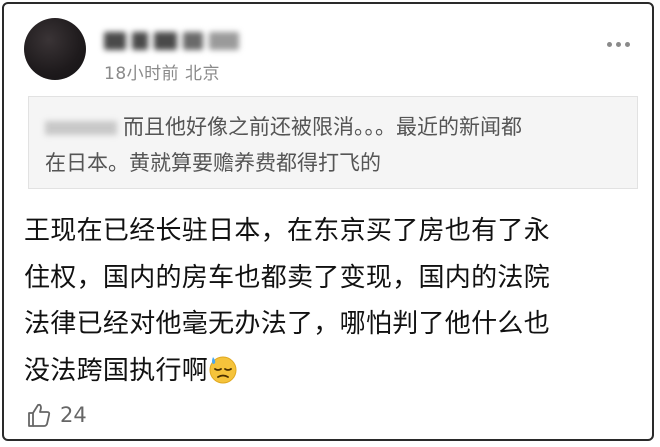  I want to click on mention-blurred, so click(81, 128).